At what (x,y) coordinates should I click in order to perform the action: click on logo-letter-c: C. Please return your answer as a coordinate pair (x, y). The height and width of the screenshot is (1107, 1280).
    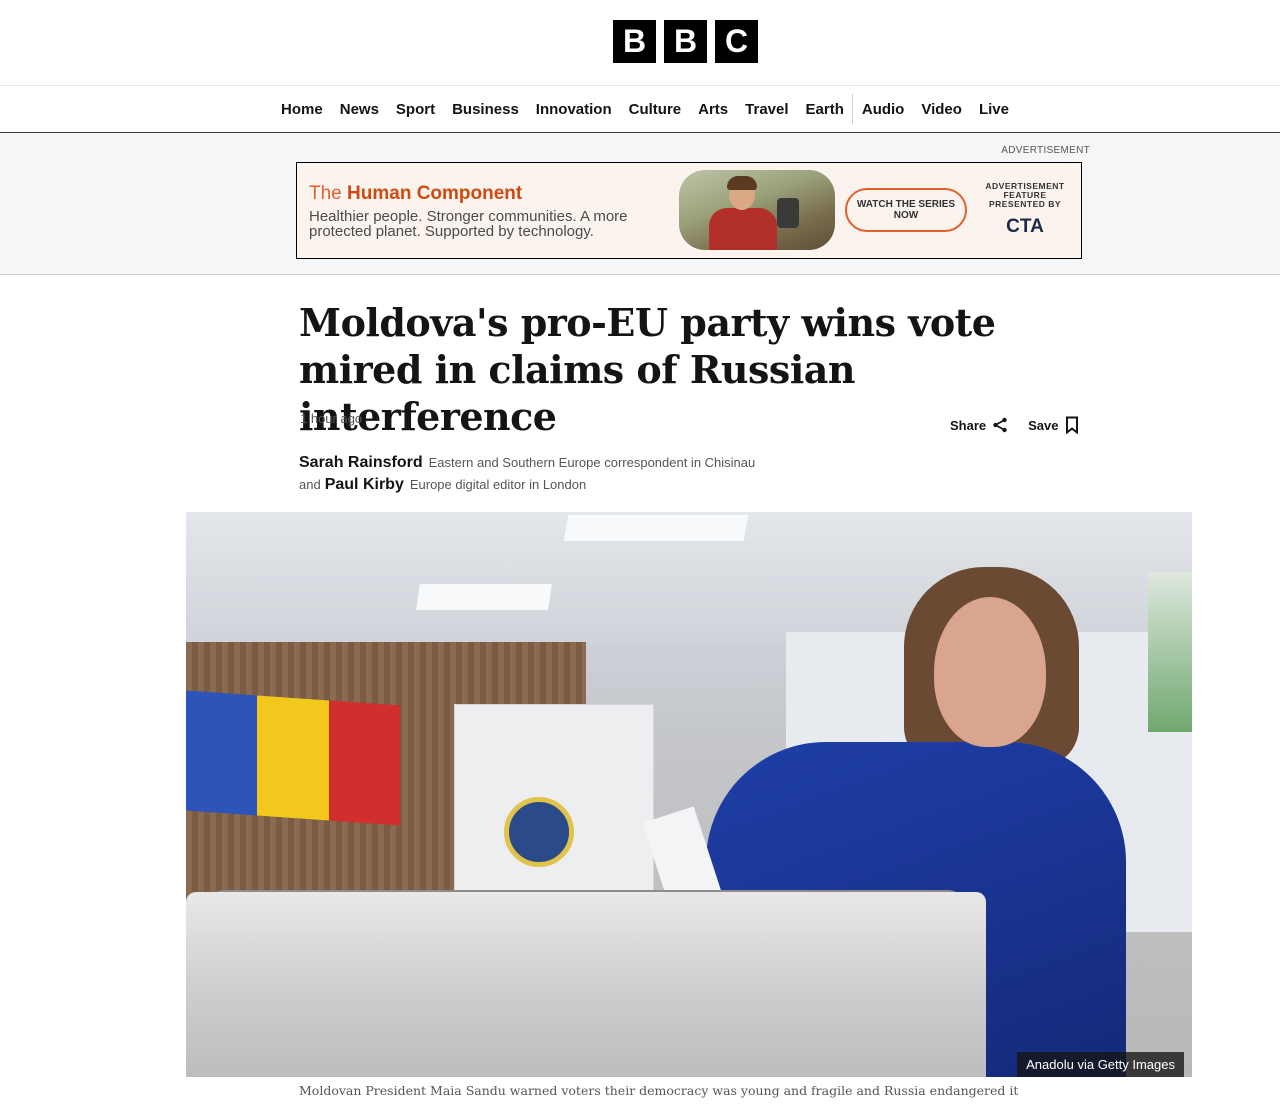
    Looking at the image, I should click on (736, 41).